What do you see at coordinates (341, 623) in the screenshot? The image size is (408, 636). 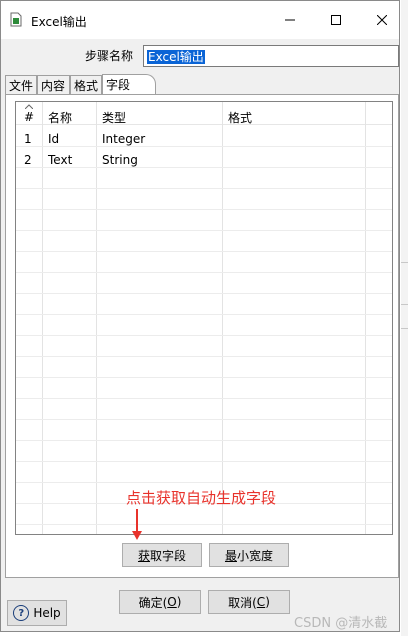 I see `watermark-text: CSDN @清水截` at bounding box center [341, 623].